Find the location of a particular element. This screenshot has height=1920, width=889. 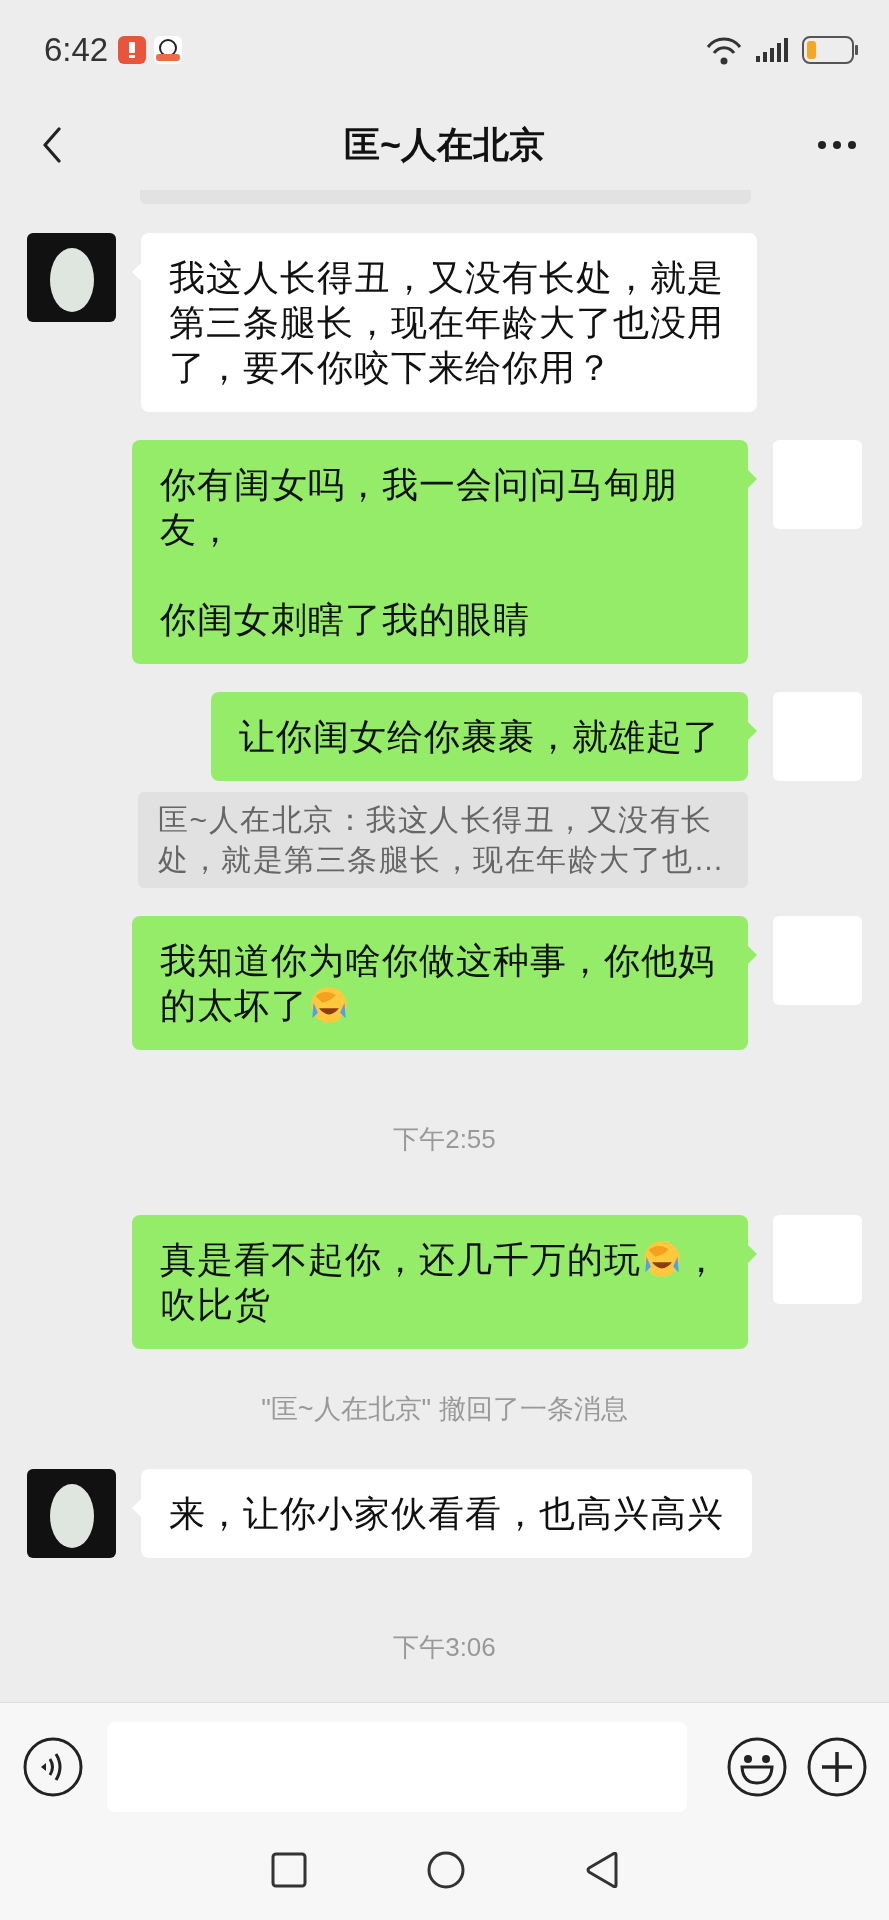

more-button is located at coordinates (837, 145).